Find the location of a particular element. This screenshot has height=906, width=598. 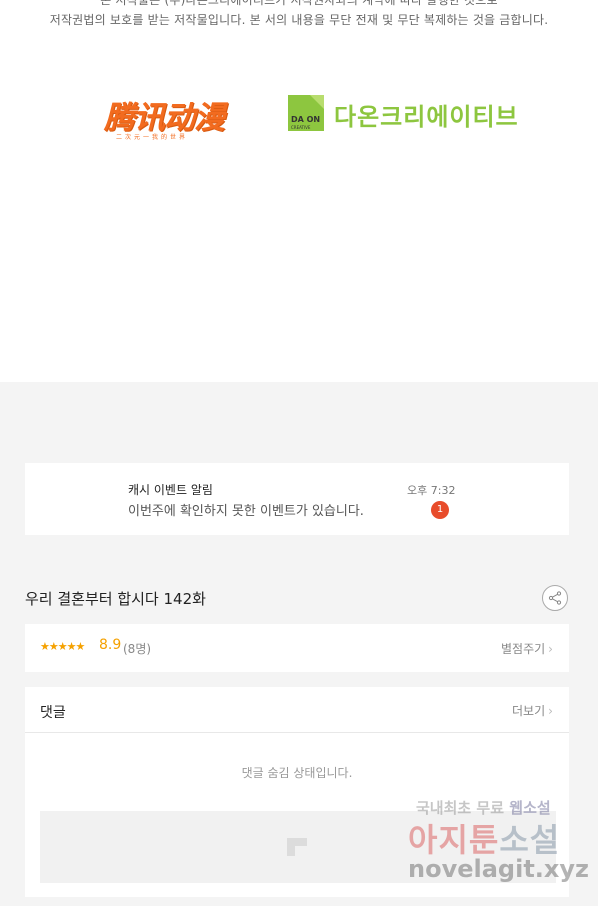

rating-stars: ★★★★★ is located at coordinates (62, 646).